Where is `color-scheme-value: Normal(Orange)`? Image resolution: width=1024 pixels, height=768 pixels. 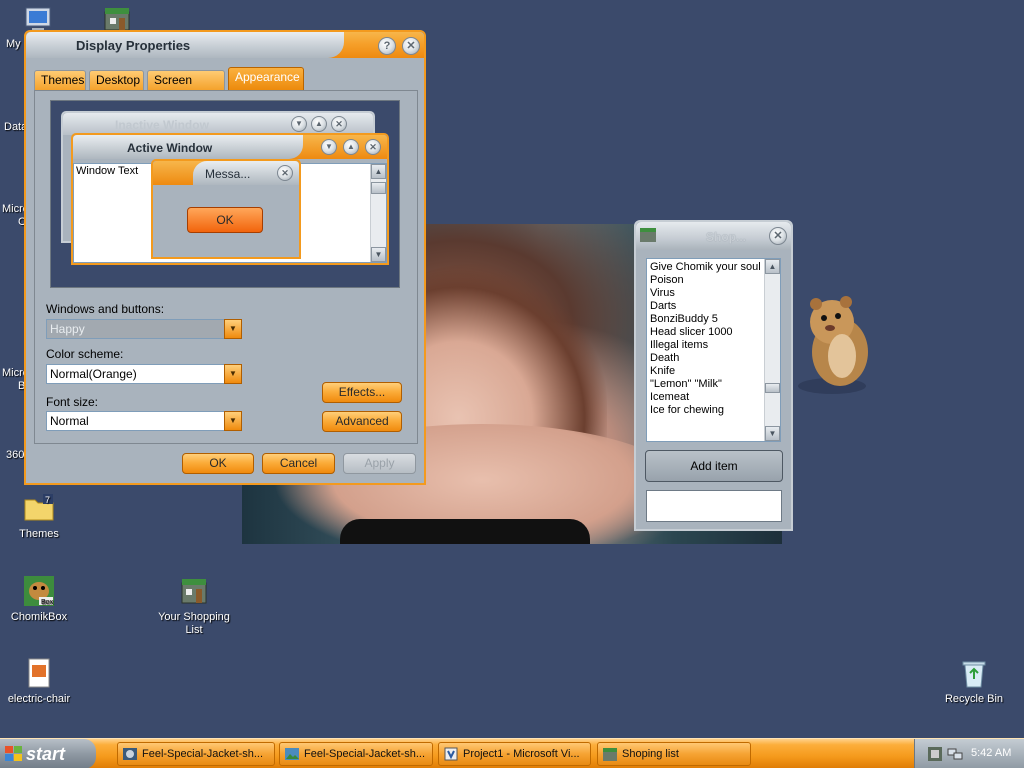
color-scheme-value: Normal(Orange) is located at coordinates (93, 374).